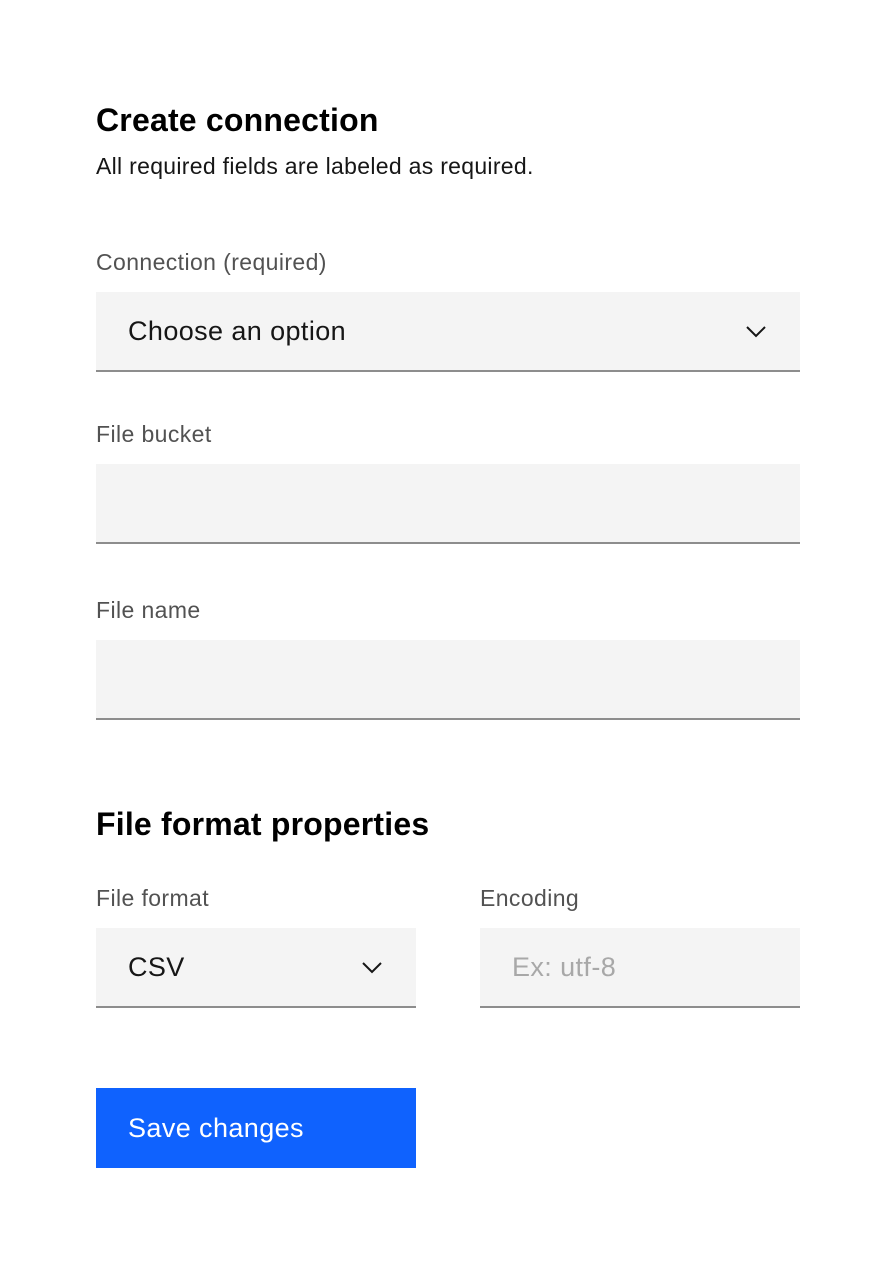  I want to click on file-format-selected-value: CSV, so click(156, 967).